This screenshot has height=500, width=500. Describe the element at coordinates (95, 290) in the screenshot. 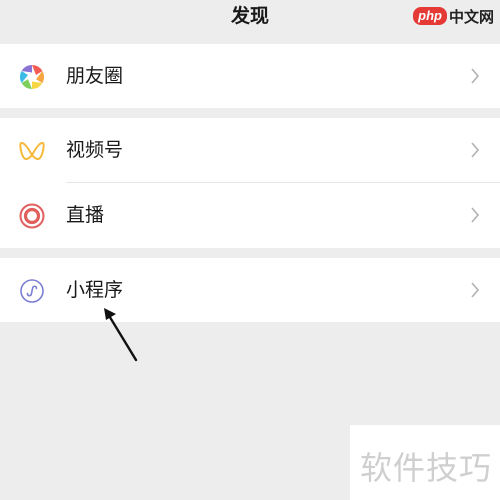

I see `menu-label-mini-programs: 小程序` at that location.